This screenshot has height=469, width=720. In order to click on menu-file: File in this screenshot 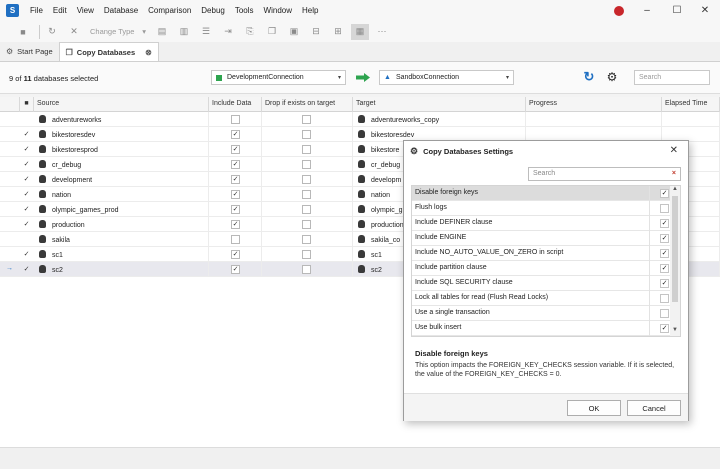, I will do `click(36, 10)`.